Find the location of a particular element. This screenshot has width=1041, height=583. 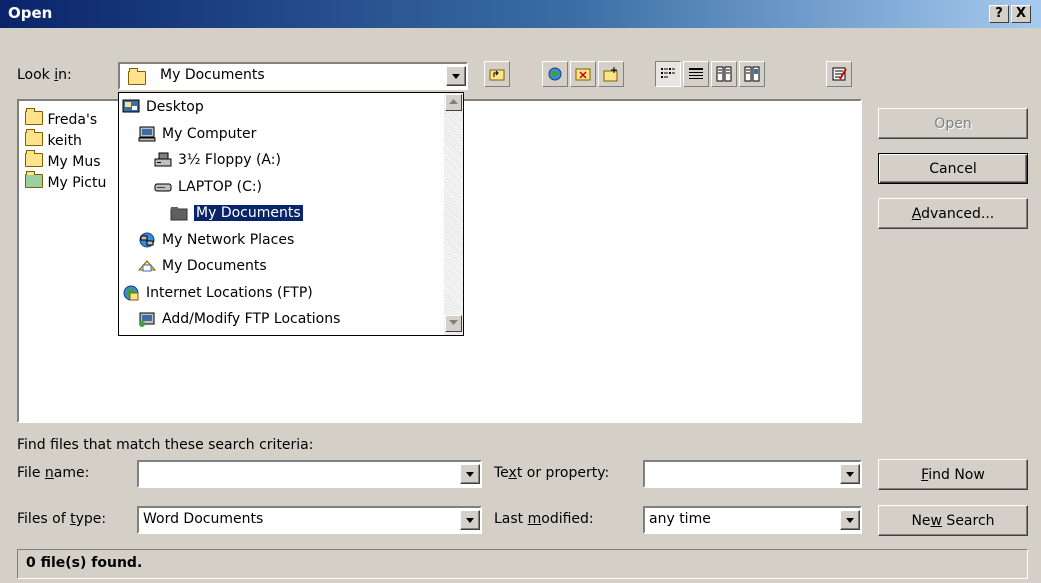

status-bar: 0 file(s) found. is located at coordinates (522, 564).